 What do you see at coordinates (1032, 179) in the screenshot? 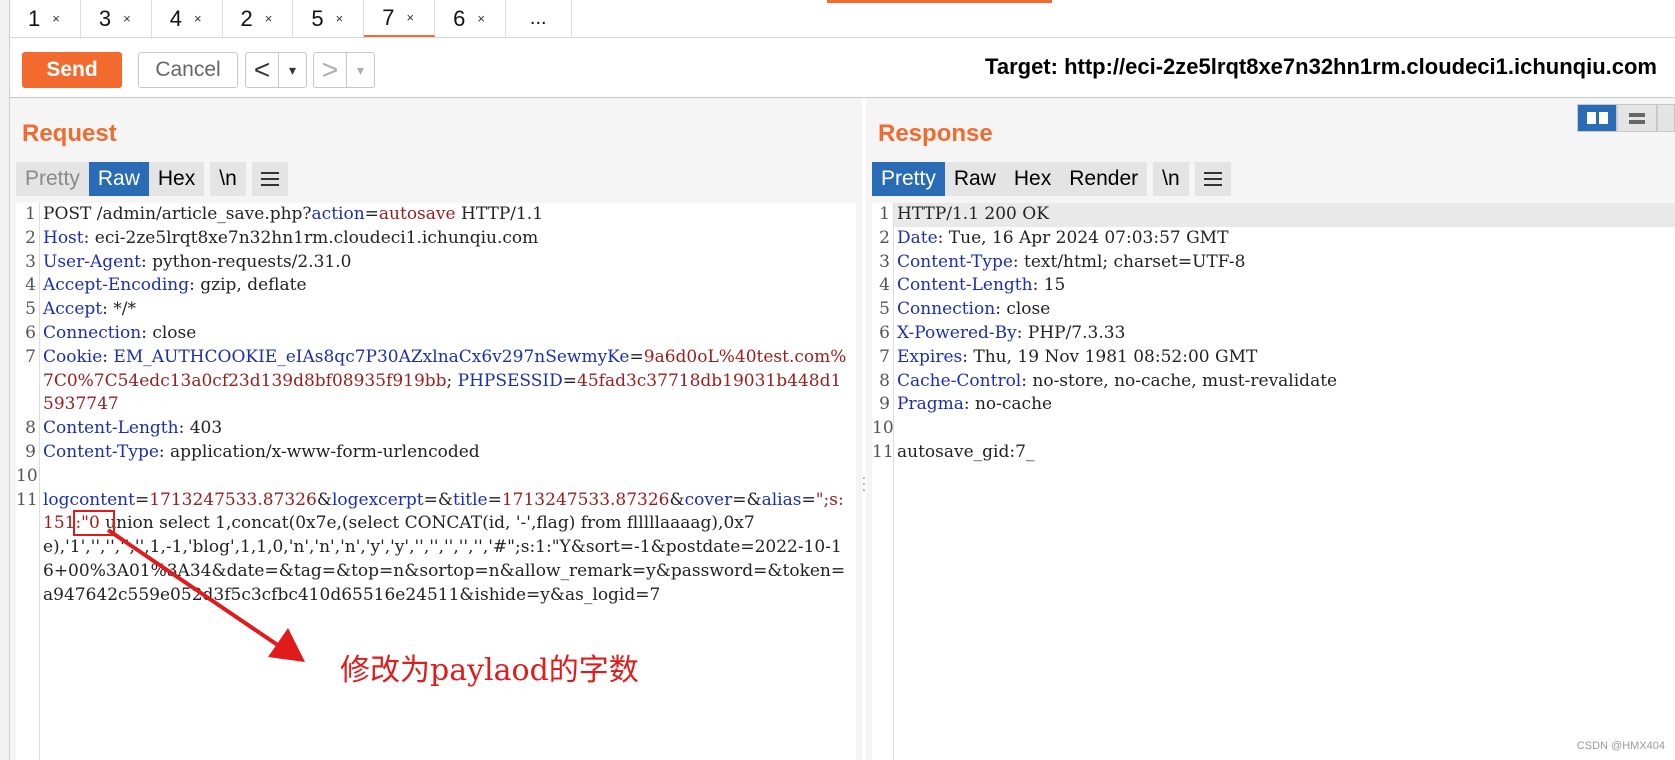
I see `response-view-tab-hex: Hex` at bounding box center [1032, 179].